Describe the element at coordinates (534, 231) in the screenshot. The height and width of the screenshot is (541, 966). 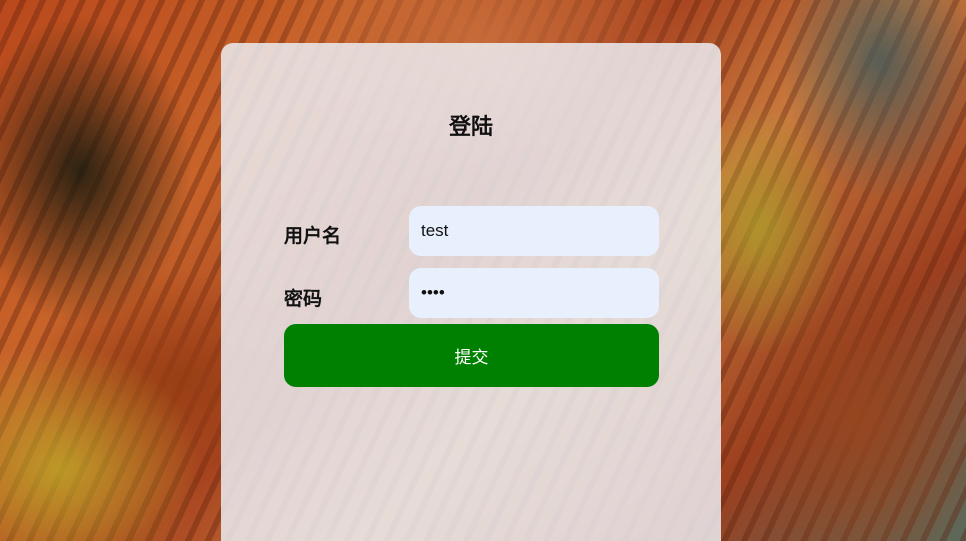
I see `username-input` at that location.